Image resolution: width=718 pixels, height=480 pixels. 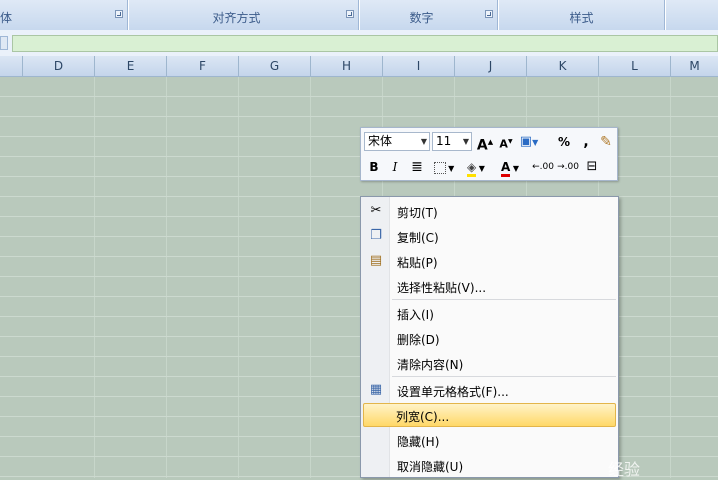 What do you see at coordinates (4, 43) in the screenshot?
I see `name-box-dropdown-icon` at bounding box center [4, 43].